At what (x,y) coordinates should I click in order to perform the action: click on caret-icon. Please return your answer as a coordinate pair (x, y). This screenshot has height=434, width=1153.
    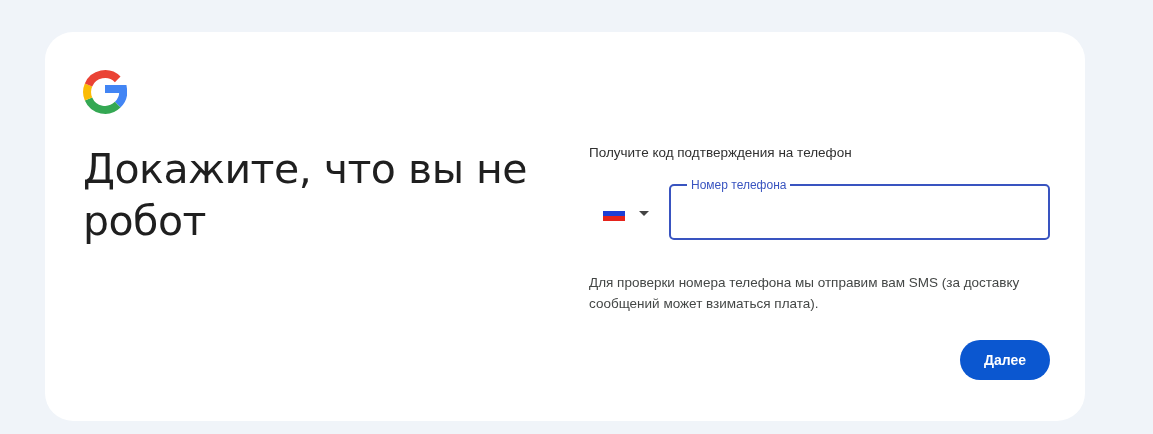
    Looking at the image, I should click on (644, 214).